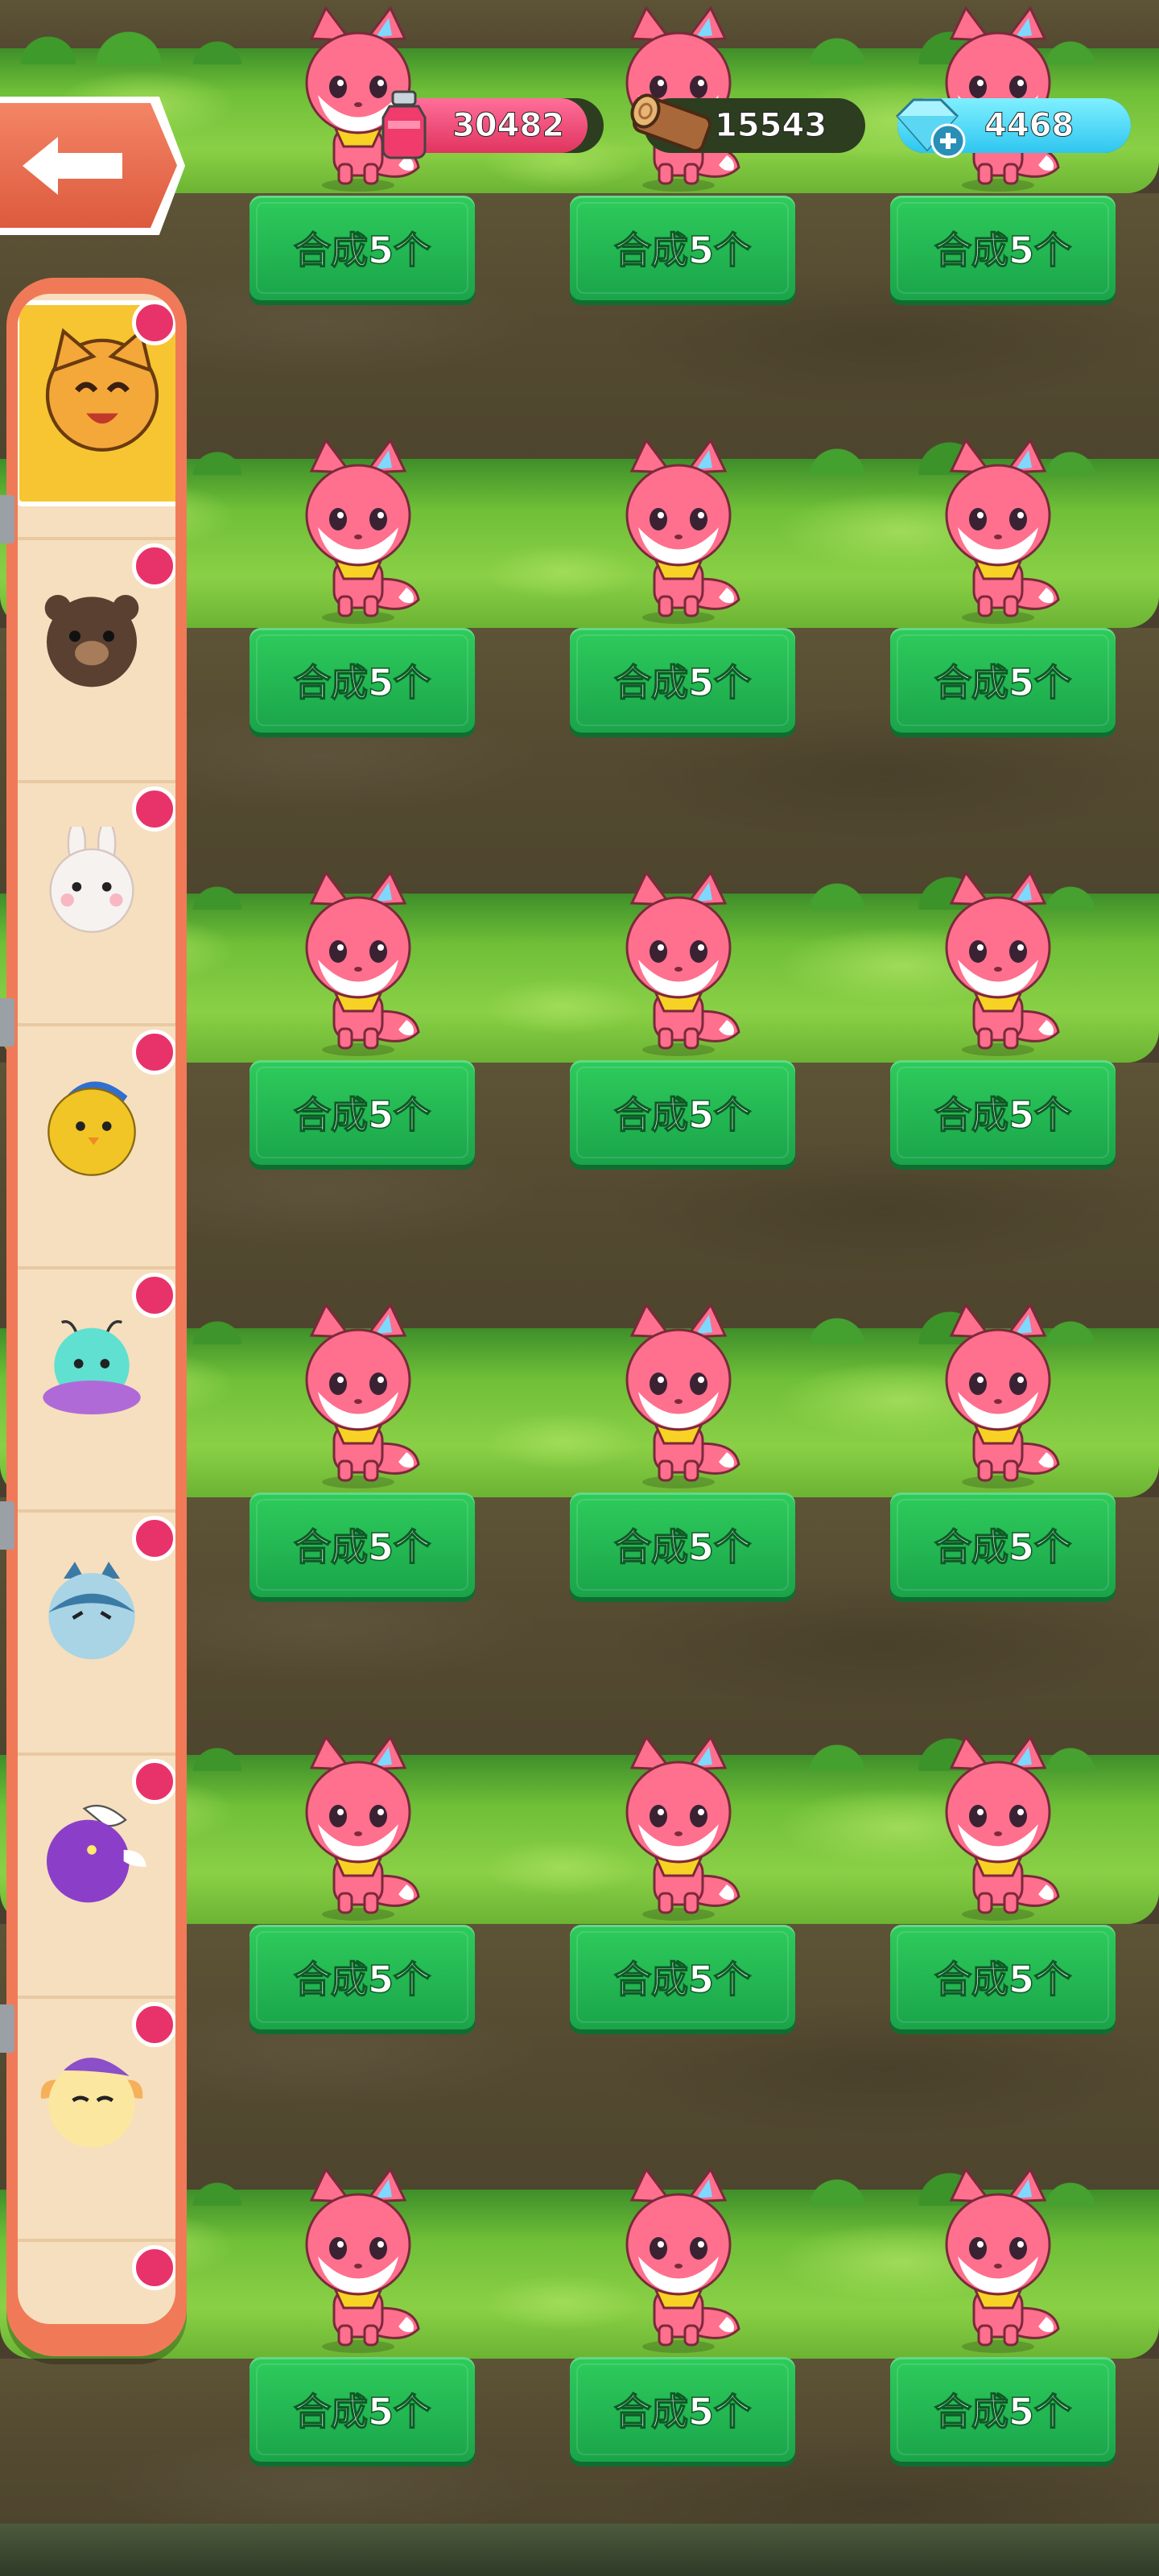 The image size is (1159, 2576). What do you see at coordinates (91, 1611) in the screenshot?
I see `shark-icon` at bounding box center [91, 1611].